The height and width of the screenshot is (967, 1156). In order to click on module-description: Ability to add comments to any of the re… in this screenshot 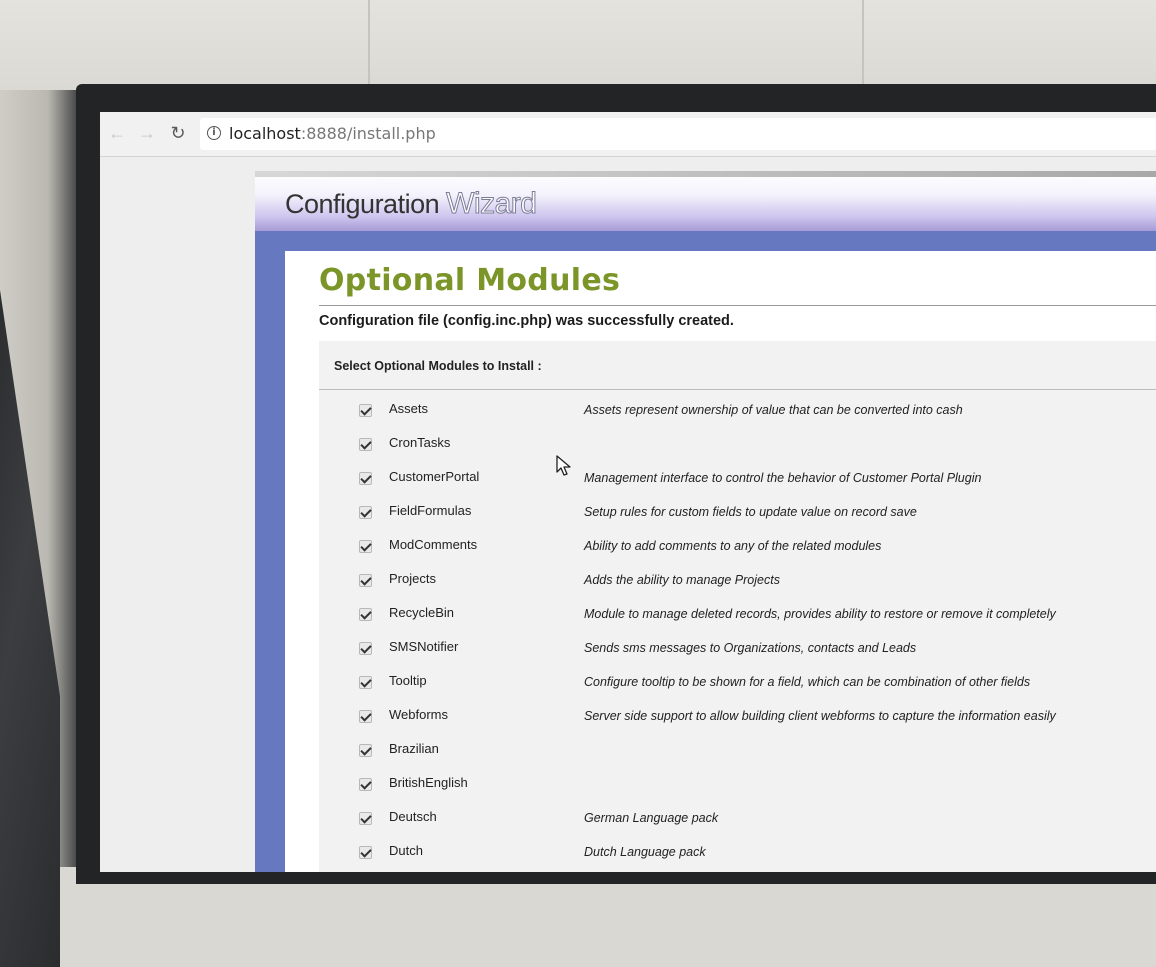, I will do `click(733, 546)`.